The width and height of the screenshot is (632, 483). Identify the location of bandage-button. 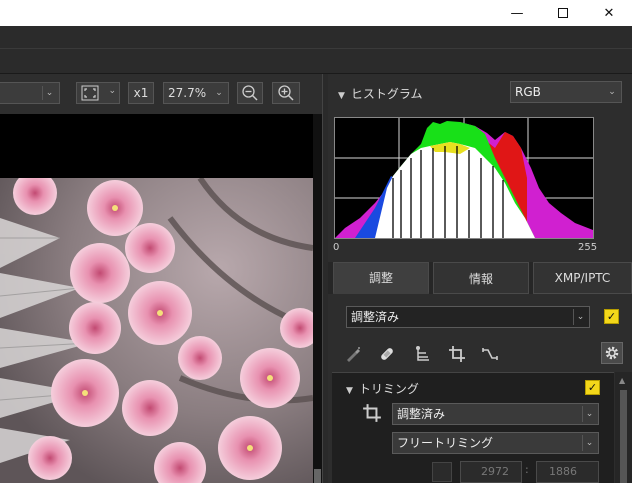
(387, 354).